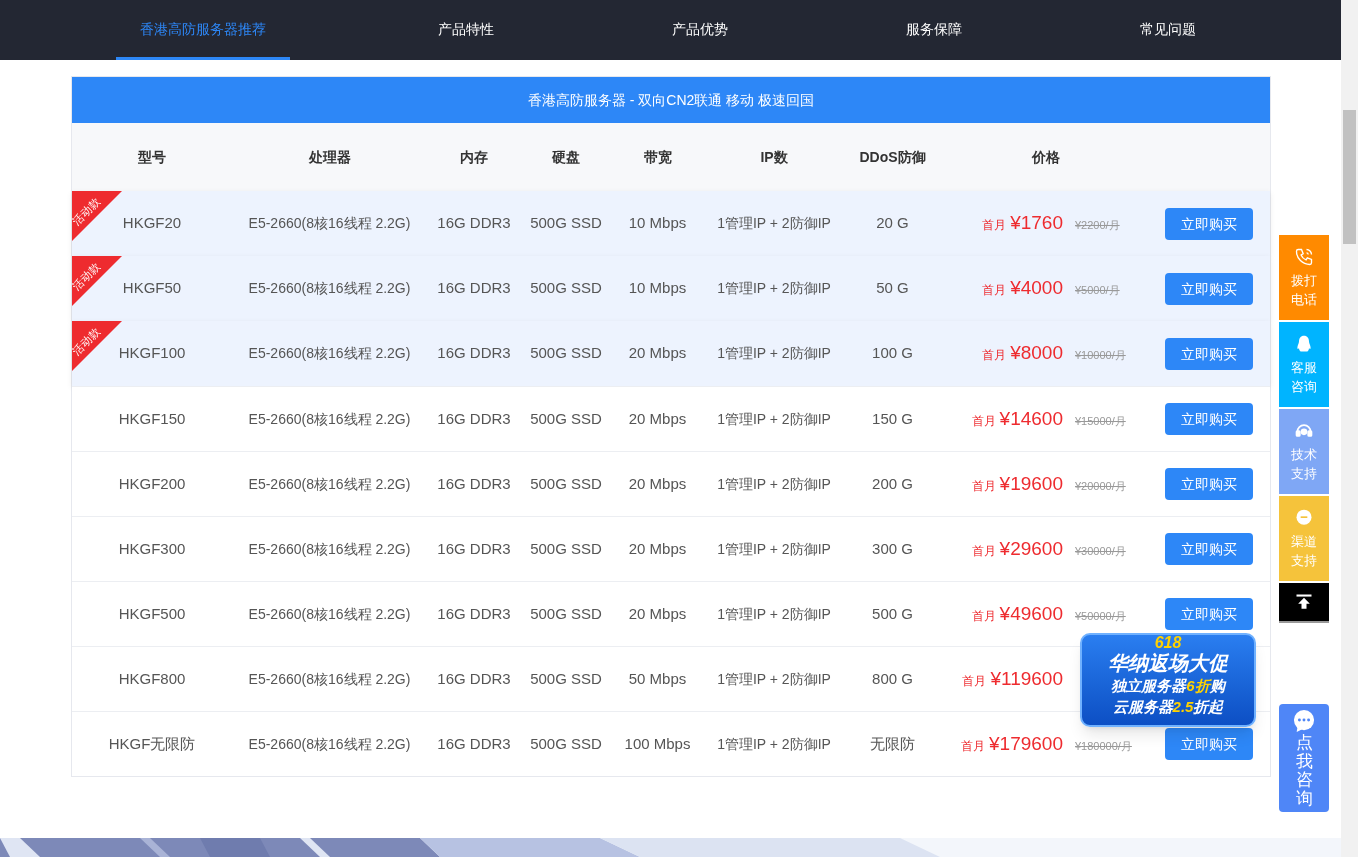 The height and width of the screenshot is (857, 1358). Describe the element at coordinates (1031, 548) in the screenshot. I see `price: ¥29600` at that location.